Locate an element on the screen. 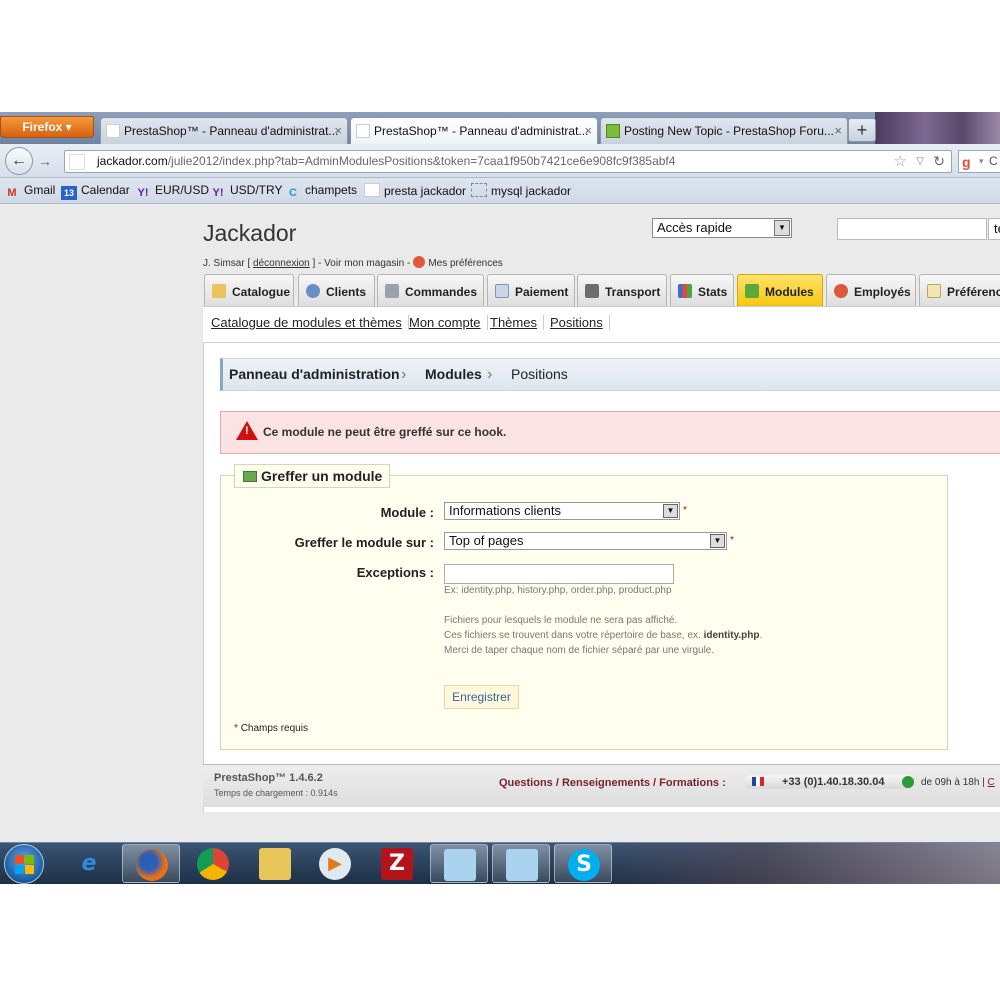 Image resolution: width=1000 pixels, height=1000 pixels. bookmark-eur-usd: Y! EUR/USD is located at coordinates (172, 191).